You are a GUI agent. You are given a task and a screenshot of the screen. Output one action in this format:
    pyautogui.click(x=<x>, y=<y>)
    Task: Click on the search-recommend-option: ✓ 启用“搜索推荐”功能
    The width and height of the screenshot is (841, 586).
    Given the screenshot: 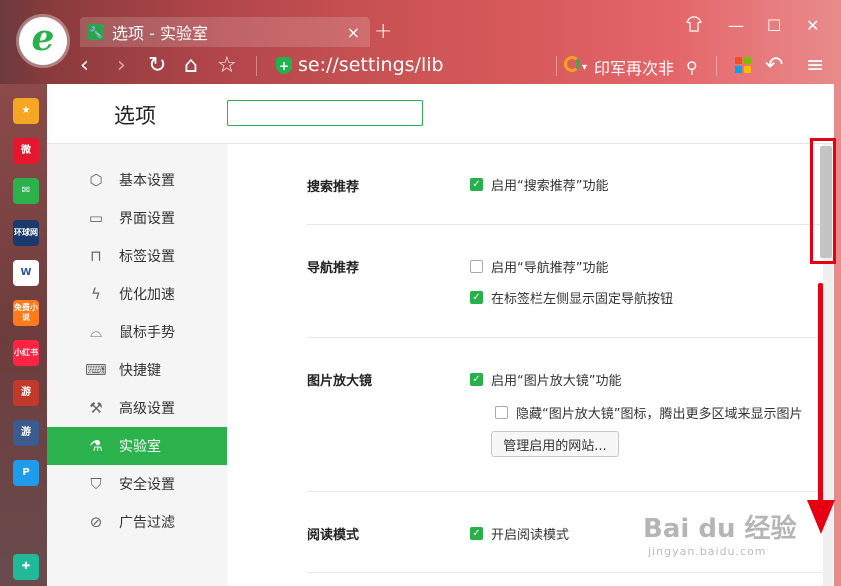 What is the action you would take?
    pyautogui.click(x=539, y=184)
    